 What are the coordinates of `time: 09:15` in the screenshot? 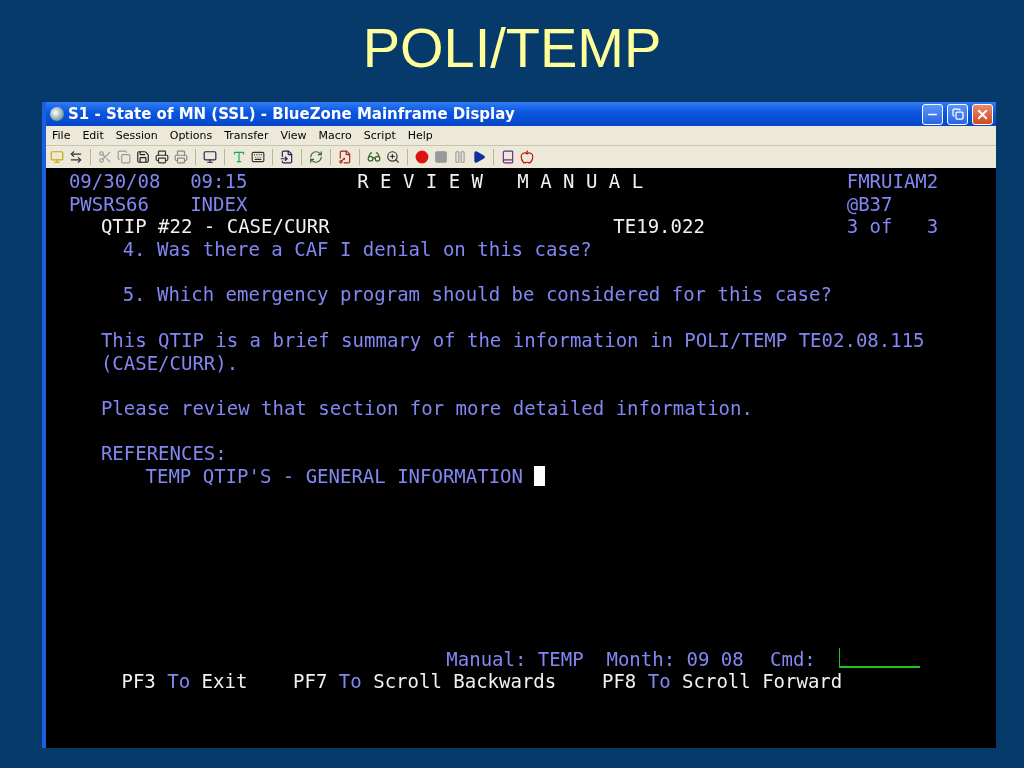 It's located at (219, 181).